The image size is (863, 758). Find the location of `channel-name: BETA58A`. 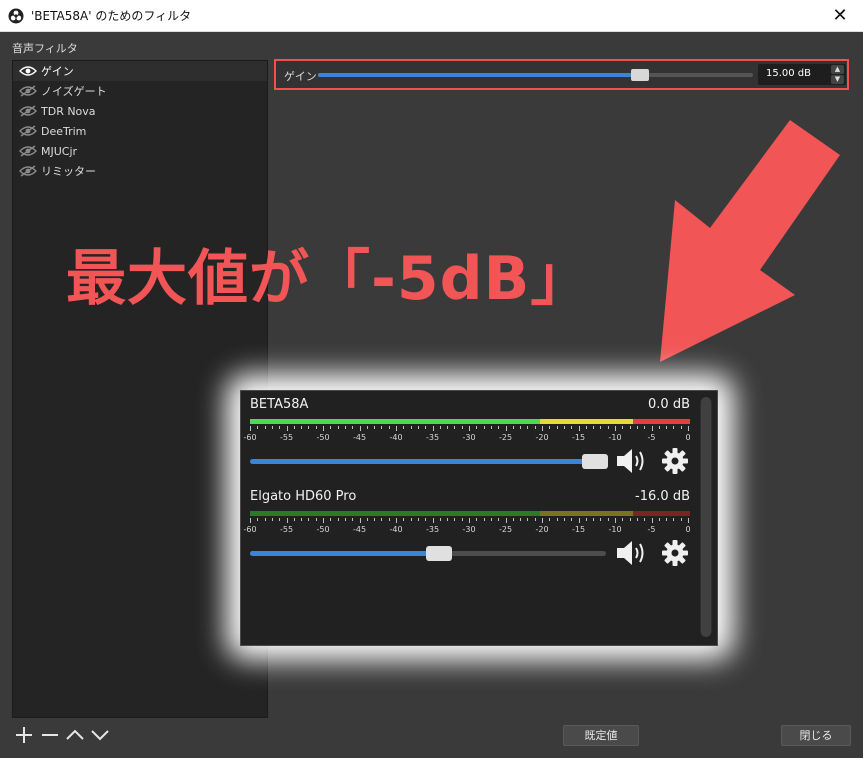

channel-name: BETA58A is located at coordinates (279, 404).